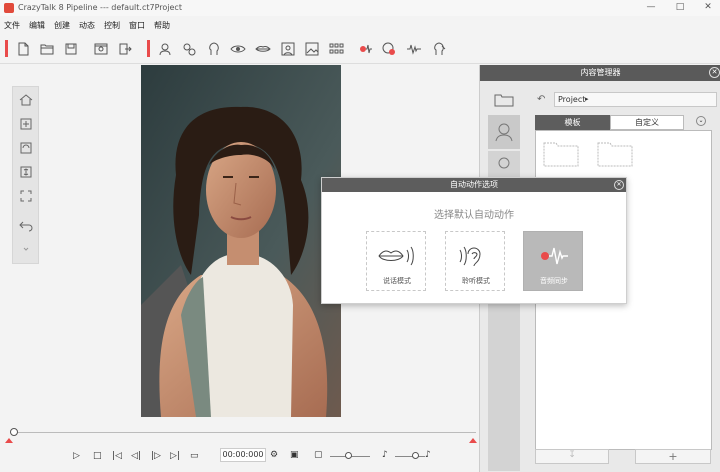  Describe the element at coordinates (439, 49) in the screenshot. I see `head-motion-icon` at that location.